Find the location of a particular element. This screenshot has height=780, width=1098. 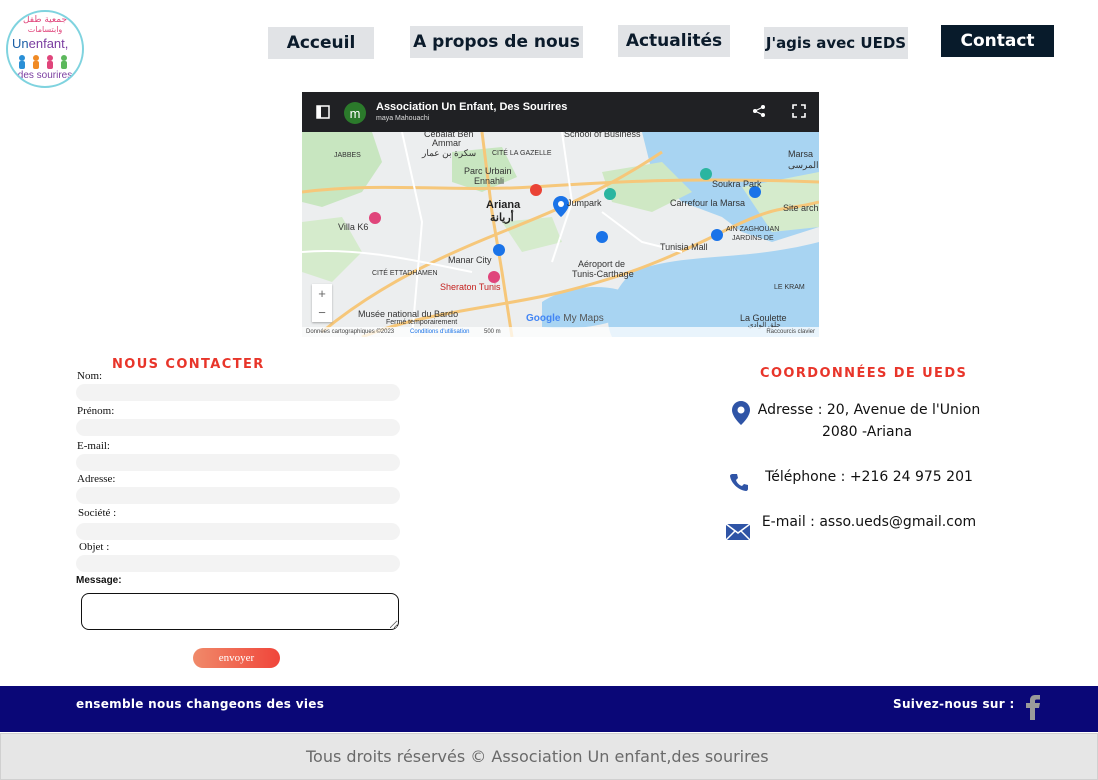

map-label-ammar-ar: سكرة بن عمار is located at coordinates (449, 153).